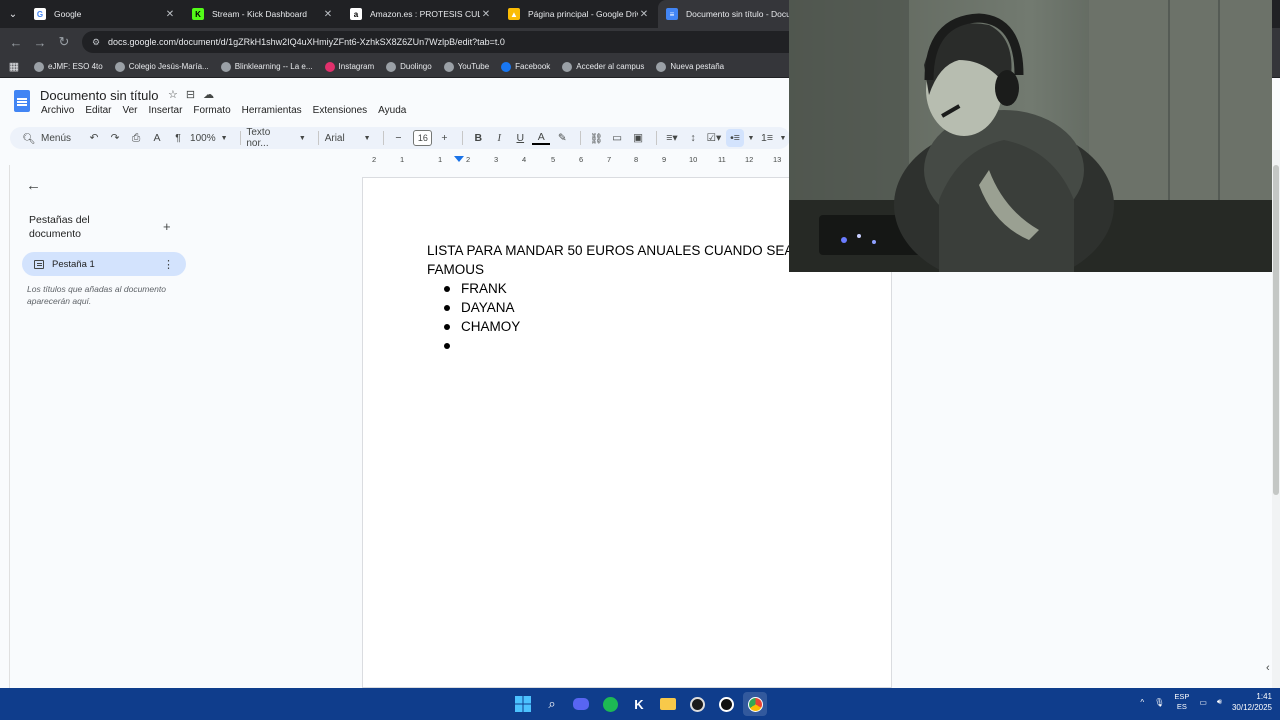 Image resolution: width=1280 pixels, height=720 pixels. What do you see at coordinates (1276, 330) in the screenshot?
I see `scrollbar-thumb` at bounding box center [1276, 330].